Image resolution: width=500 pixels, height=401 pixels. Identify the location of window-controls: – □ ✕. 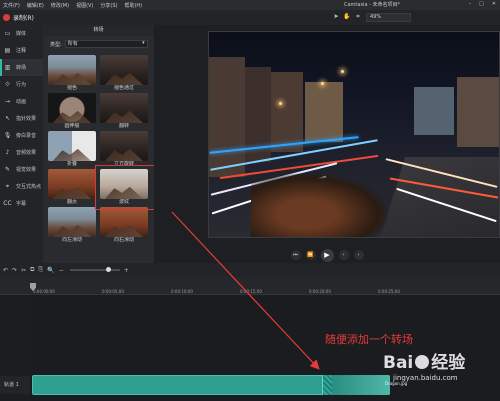
(482, 4).